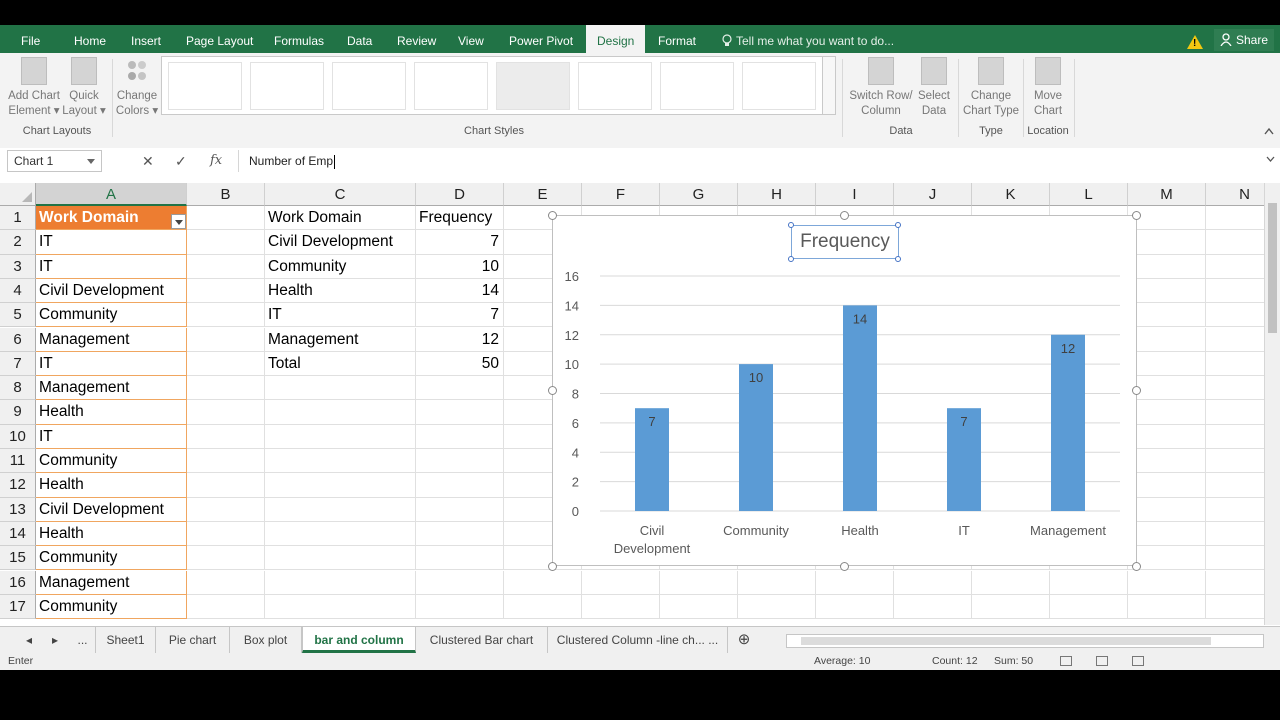  Describe the element at coordinates (460, 339) in the screenshot. I see `summary-value-cell: 12` at that location.